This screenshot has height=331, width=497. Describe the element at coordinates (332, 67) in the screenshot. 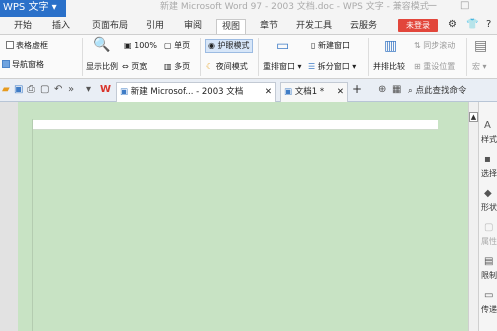

I see `split-window-button: ☰ 拆分窗口 ▾` at that location.